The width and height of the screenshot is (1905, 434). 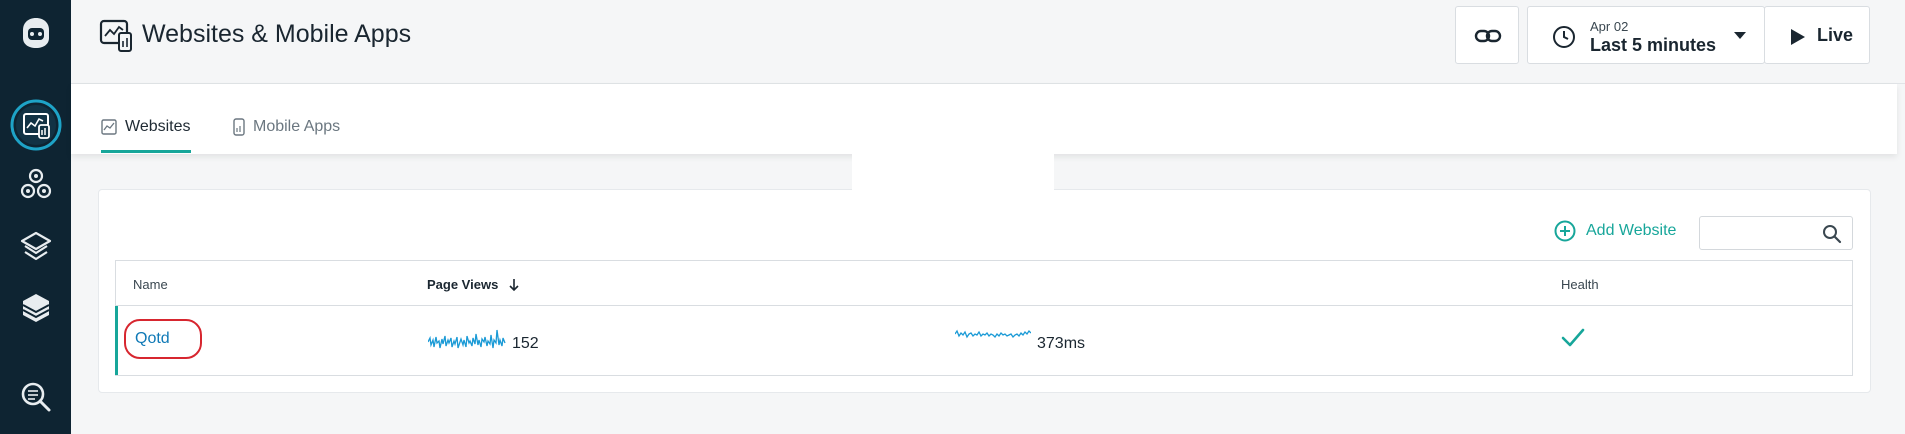 I want to click on copy-link-button, so click(x=1487, y=35).